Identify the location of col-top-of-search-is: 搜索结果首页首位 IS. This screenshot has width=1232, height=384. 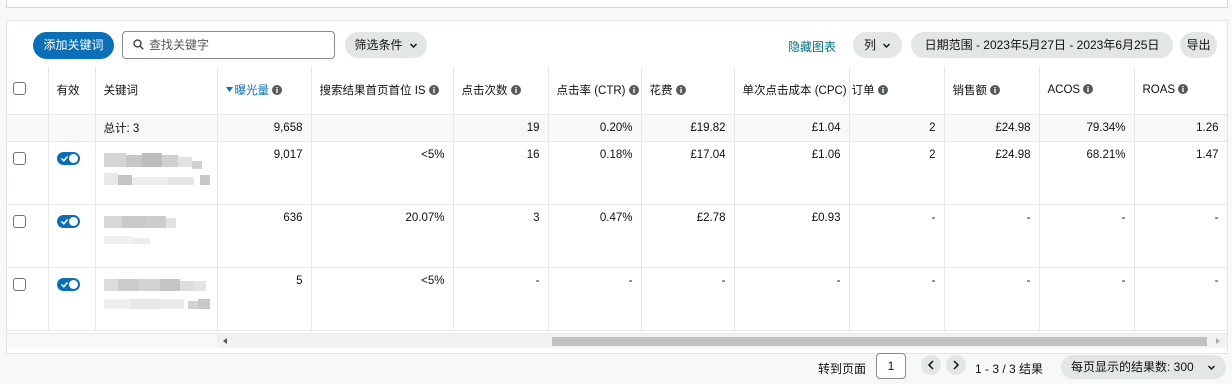
(382, 91).